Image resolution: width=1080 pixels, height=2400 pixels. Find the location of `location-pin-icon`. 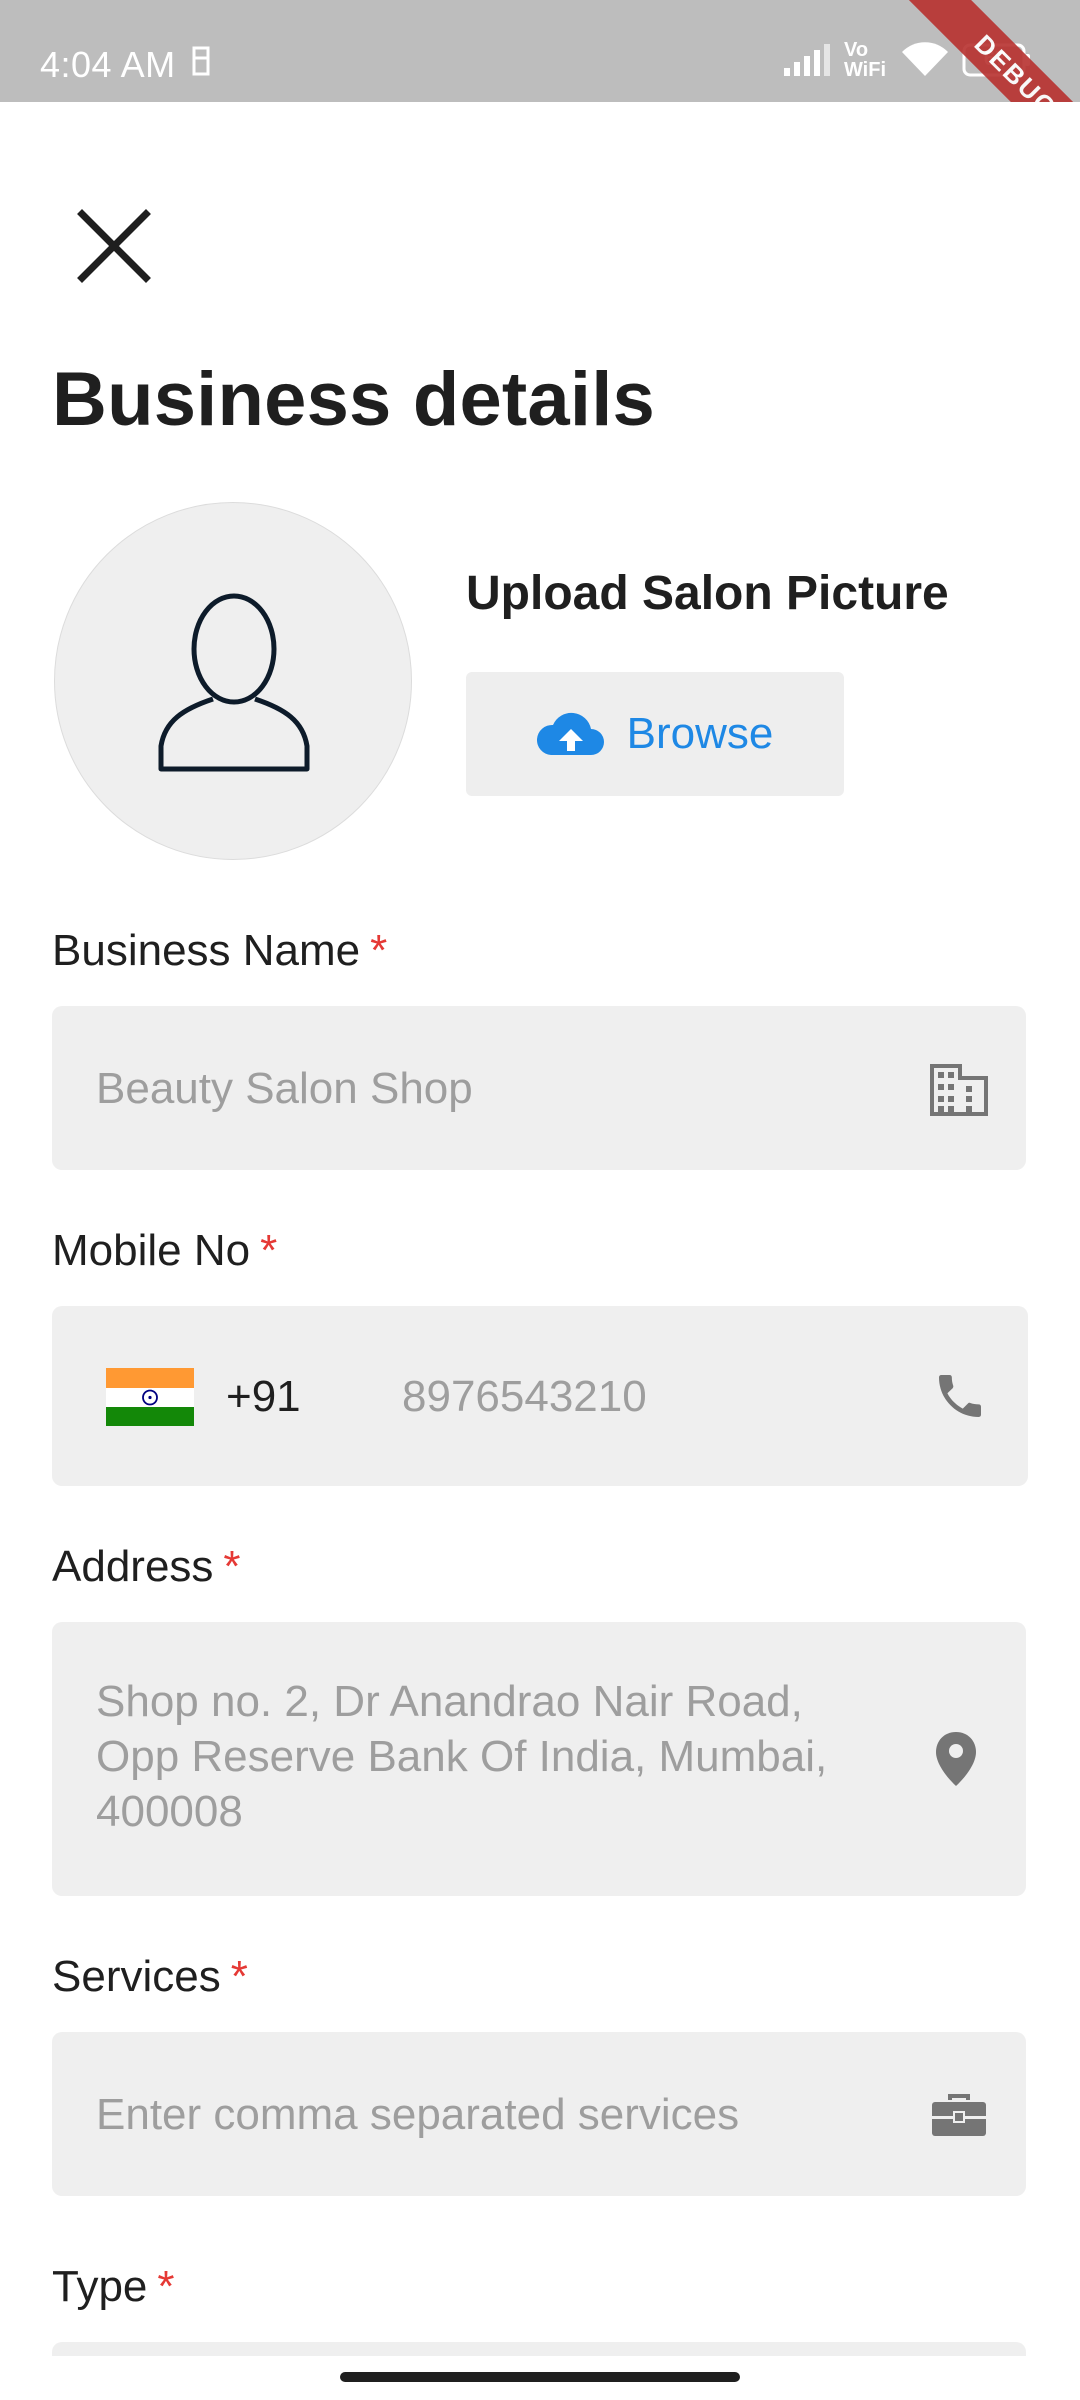

location-pin-icon is located at coordinates (956, 1759).